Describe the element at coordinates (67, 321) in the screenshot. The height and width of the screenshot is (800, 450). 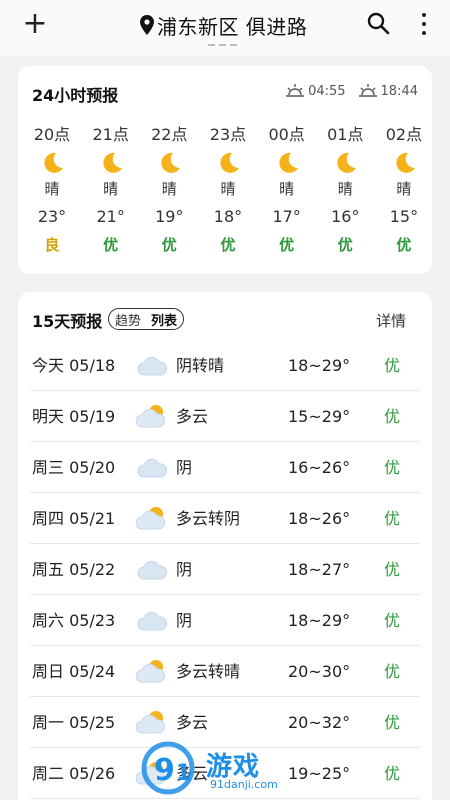
I see `daily-title: 15天预报` at that location.